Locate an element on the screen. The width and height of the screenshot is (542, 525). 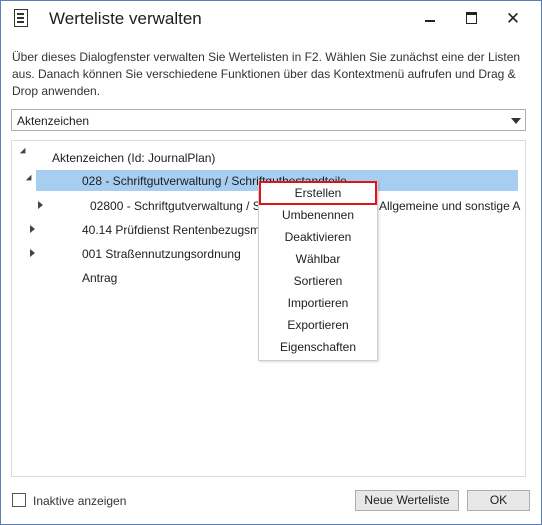
highlight-box is located at coordinates (318, 193).